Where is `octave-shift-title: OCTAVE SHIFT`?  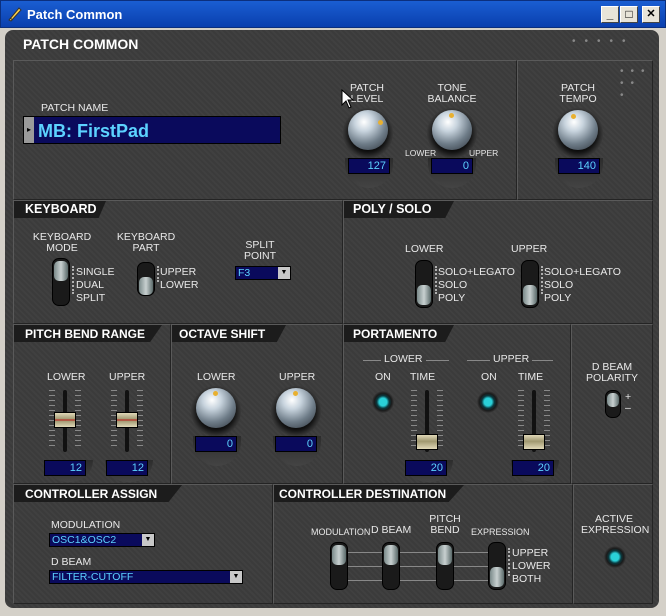
octave-shift-title: OCTAVE SHIFT is located at coordinates (222, 334).